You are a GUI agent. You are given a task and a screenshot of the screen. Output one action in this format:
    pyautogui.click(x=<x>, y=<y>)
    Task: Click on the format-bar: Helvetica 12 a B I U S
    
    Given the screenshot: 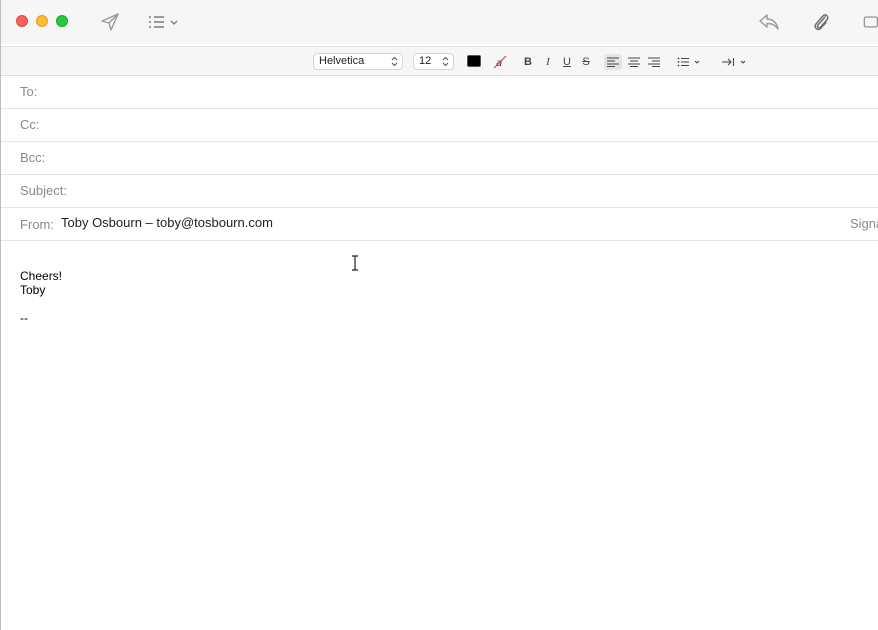 What is the action you would take?
    pyautogui.click(x=439, y=61)
    